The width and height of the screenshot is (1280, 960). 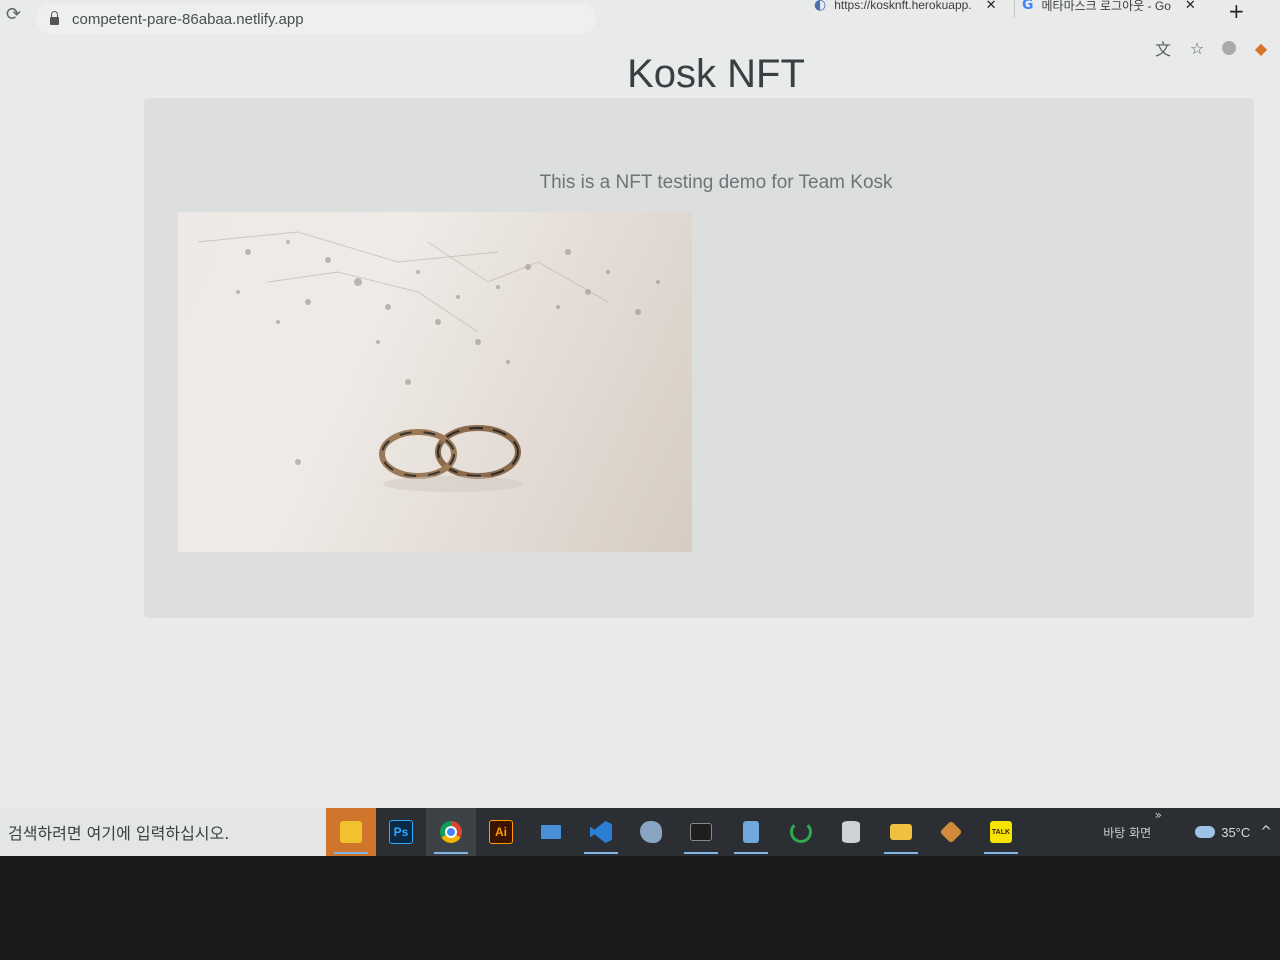 What do you see at coordinates (1266, 832) in the screenshot?
I see `tray-chevron-up-icon: ^` at bounding box center [1266, 832].